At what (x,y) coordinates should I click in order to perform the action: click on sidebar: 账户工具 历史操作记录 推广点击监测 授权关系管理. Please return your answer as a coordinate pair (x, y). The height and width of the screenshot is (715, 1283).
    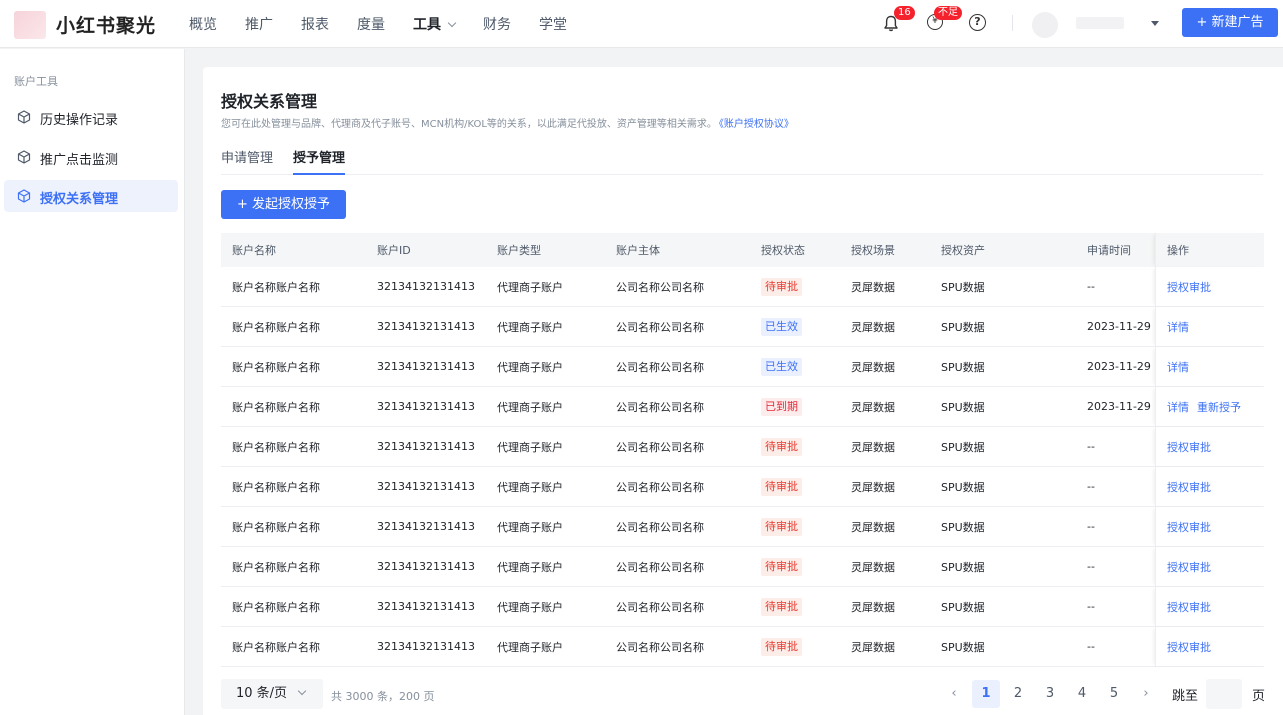
    Looking at the image, I should click on (92, 382).